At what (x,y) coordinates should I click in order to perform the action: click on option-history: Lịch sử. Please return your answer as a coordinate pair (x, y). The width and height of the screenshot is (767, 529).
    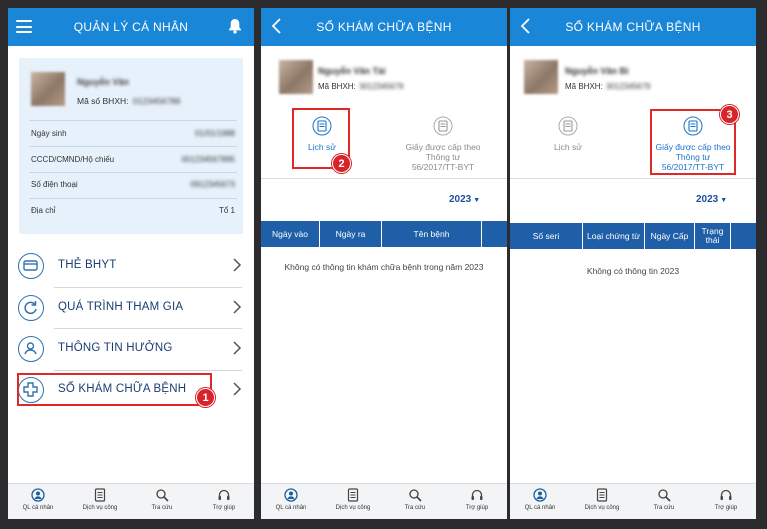
    Looking at the image, I should click on (568, 134).